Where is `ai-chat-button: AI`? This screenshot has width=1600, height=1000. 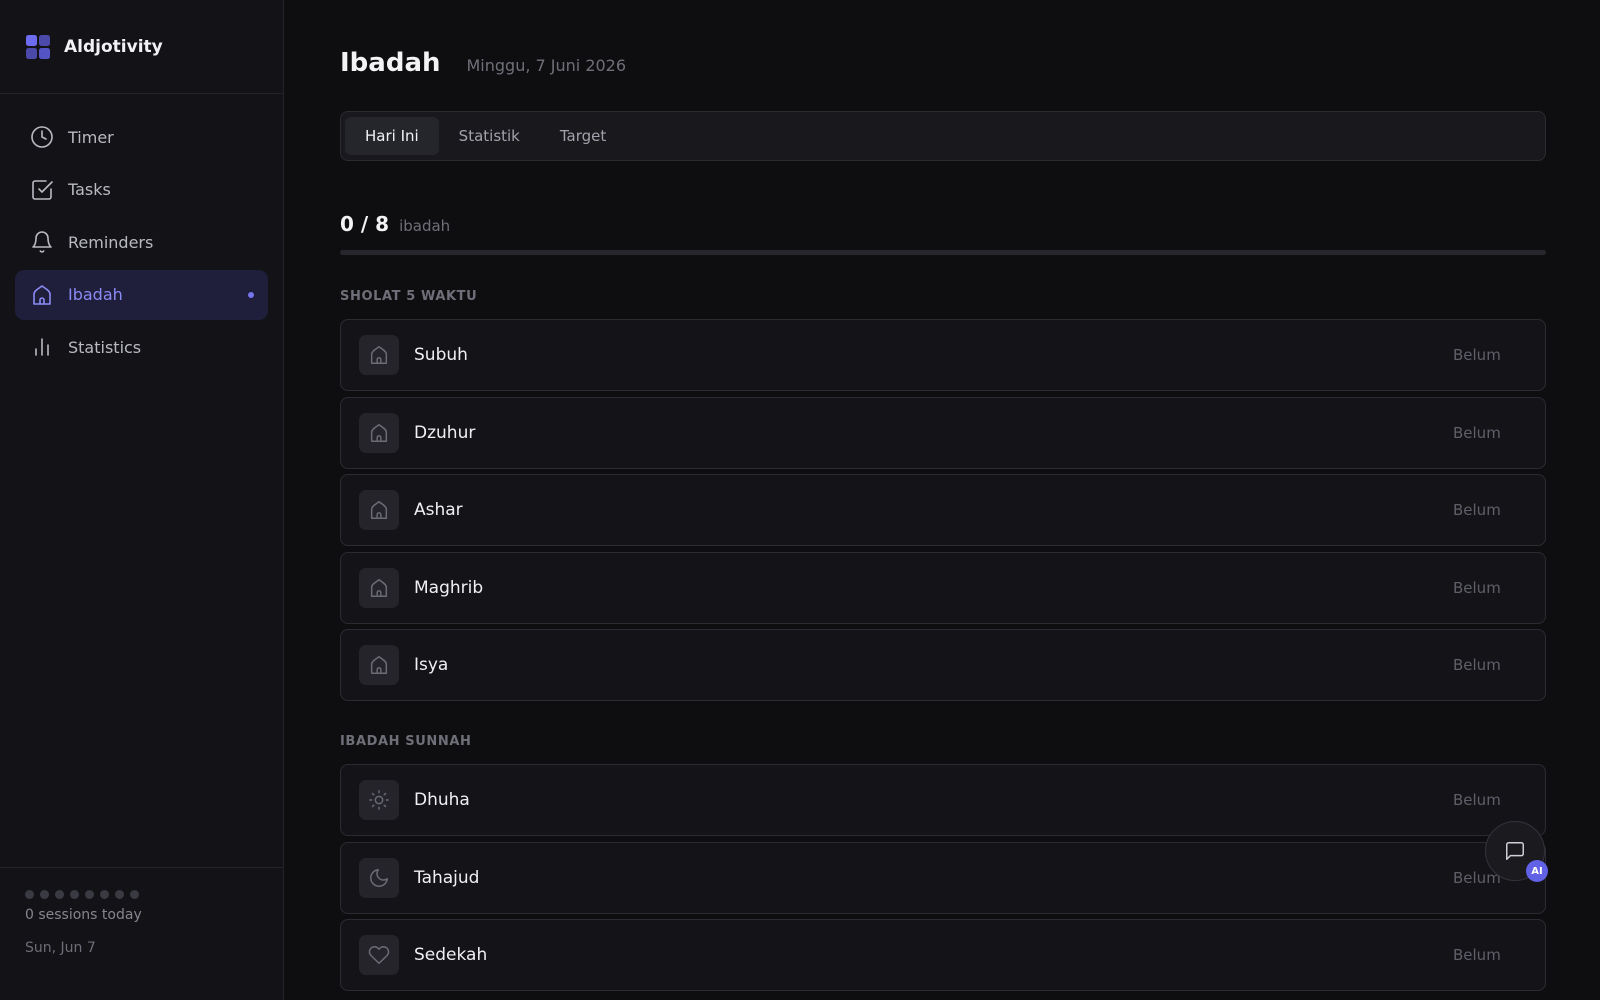 ai-chat-button: AI is located at coordinates (1516, 851).